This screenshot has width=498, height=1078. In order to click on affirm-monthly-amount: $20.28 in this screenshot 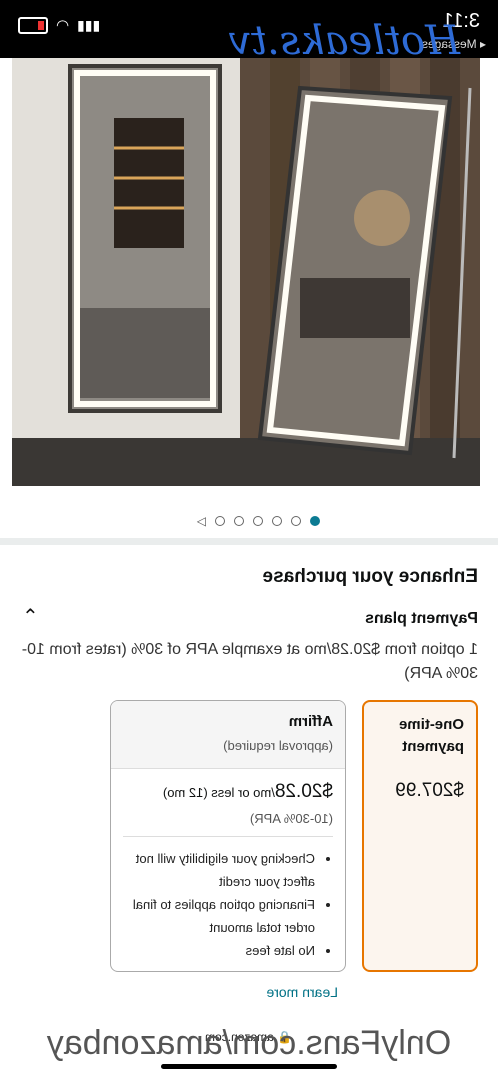, I will do `click(303, 791)`.